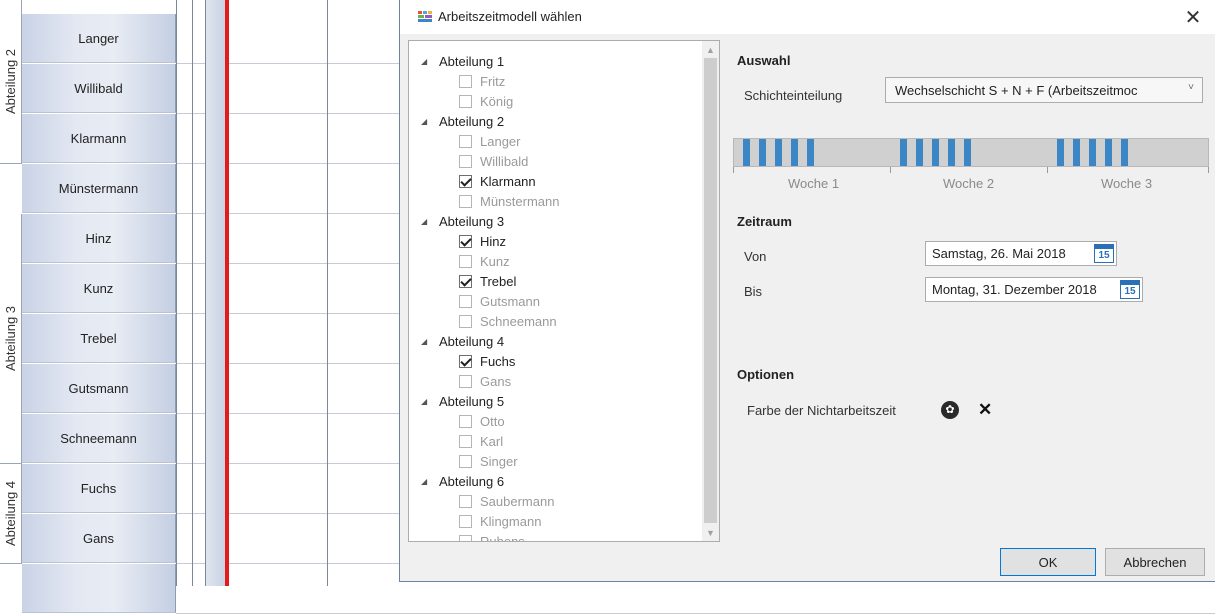 The width and height of the screenshot is (1215, 614). I want to click on tree-group-label: Abteilung 1, so click(472, 61).